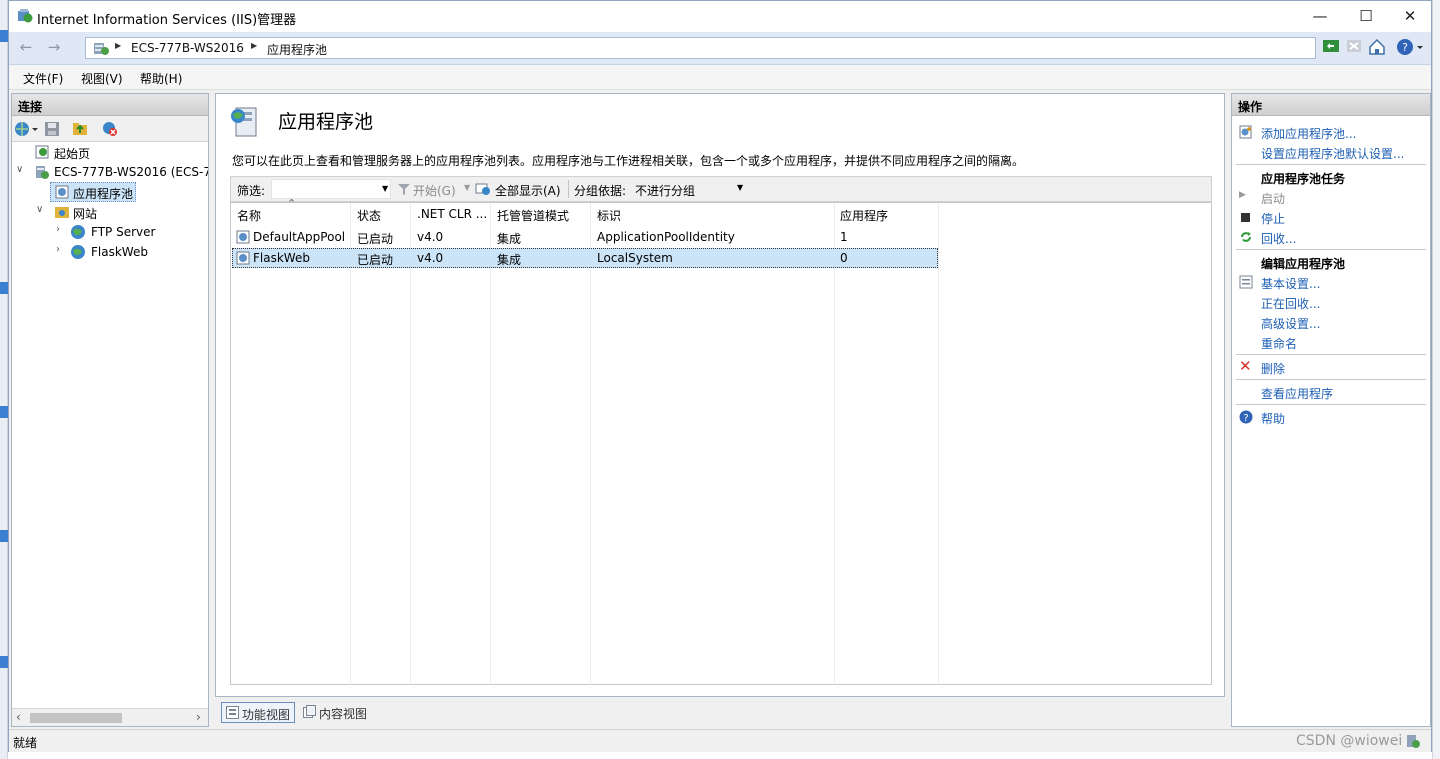  Describe the element at coordinates (42, 172) in the screenshot. I see `server-icon` at that location.